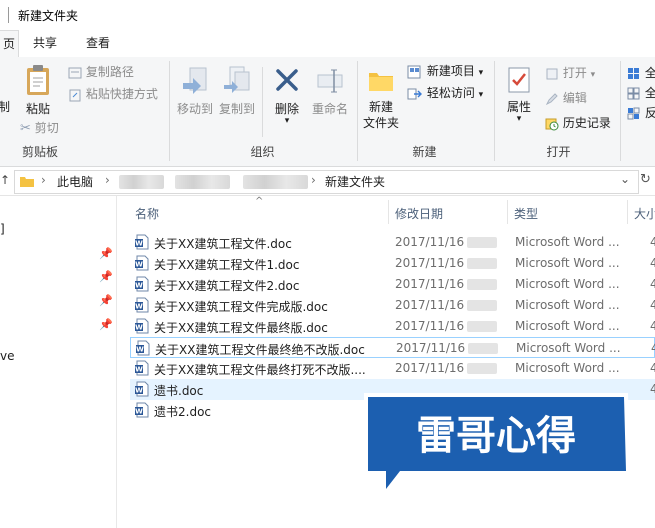  I want to click on group-divider, so click(620, 111).